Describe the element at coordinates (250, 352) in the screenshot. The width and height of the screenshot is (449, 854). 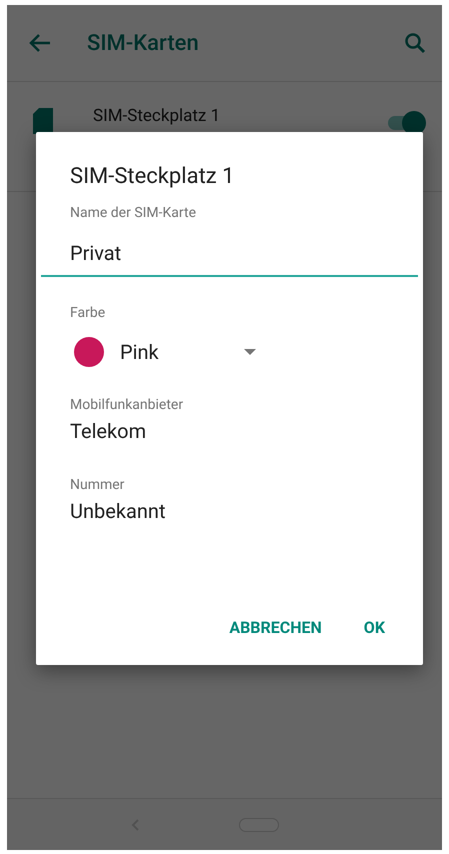
I see `dropdown-caret-icon` at that location.